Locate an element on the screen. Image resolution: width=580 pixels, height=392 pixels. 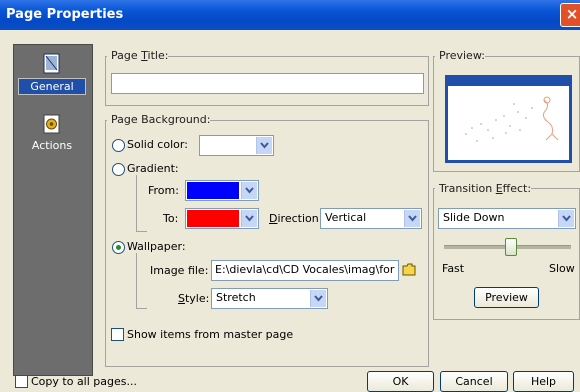
window-title: Page Properties is located at coordinates (65, 14).